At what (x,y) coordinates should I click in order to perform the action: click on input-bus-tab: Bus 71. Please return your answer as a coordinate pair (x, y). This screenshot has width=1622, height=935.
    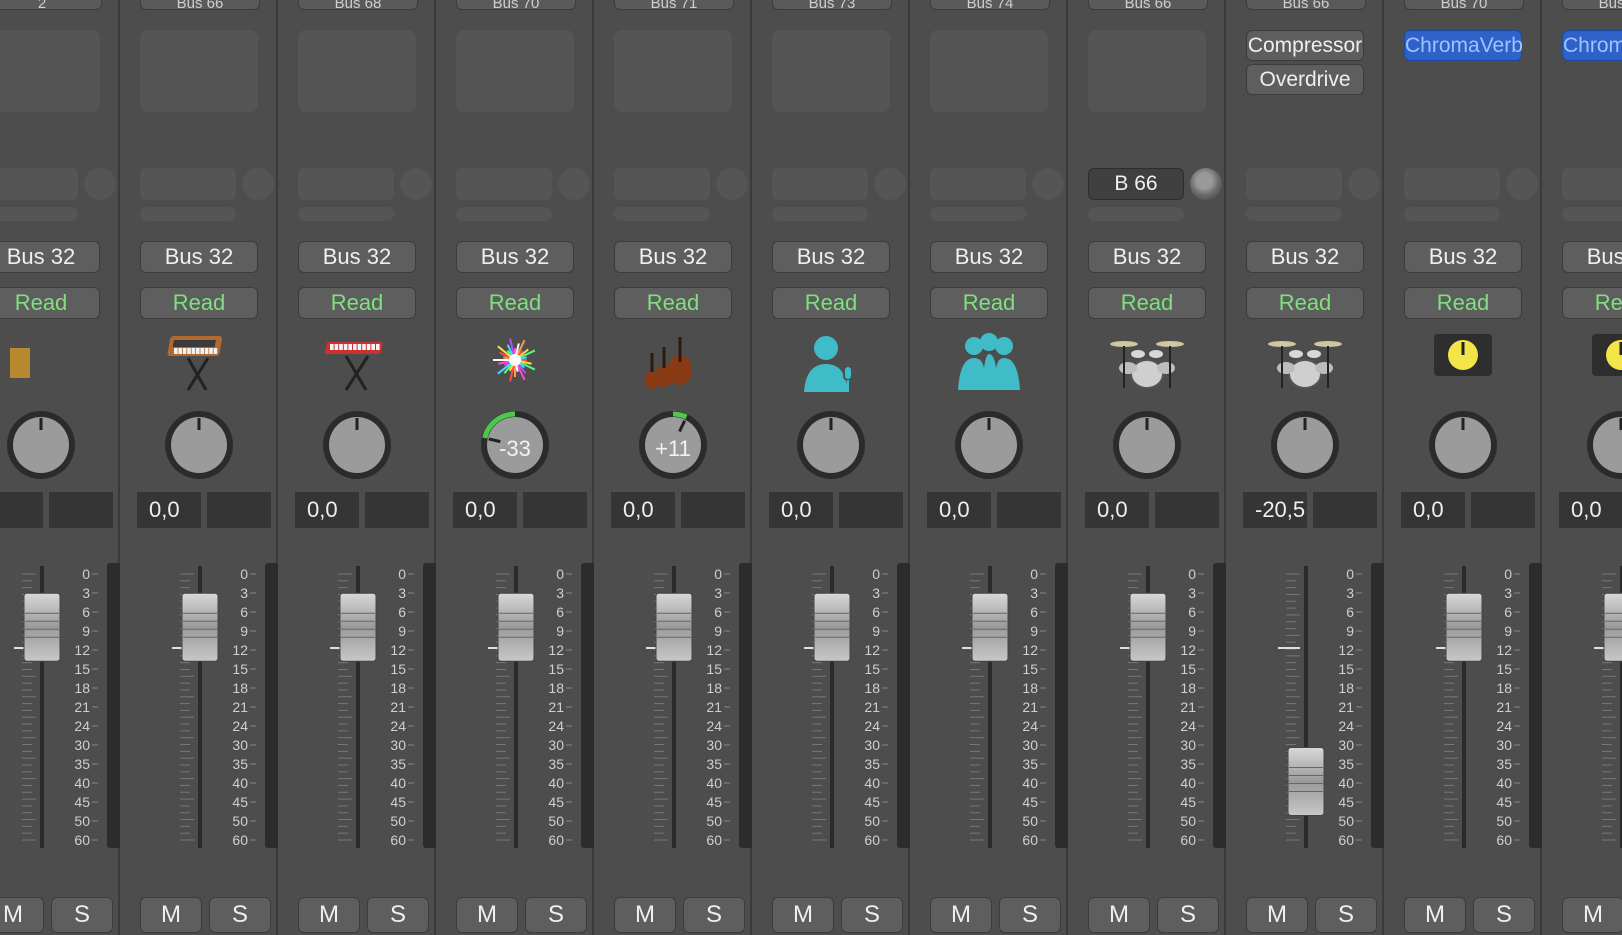
    Looking at the image, I should click on (674, 5).